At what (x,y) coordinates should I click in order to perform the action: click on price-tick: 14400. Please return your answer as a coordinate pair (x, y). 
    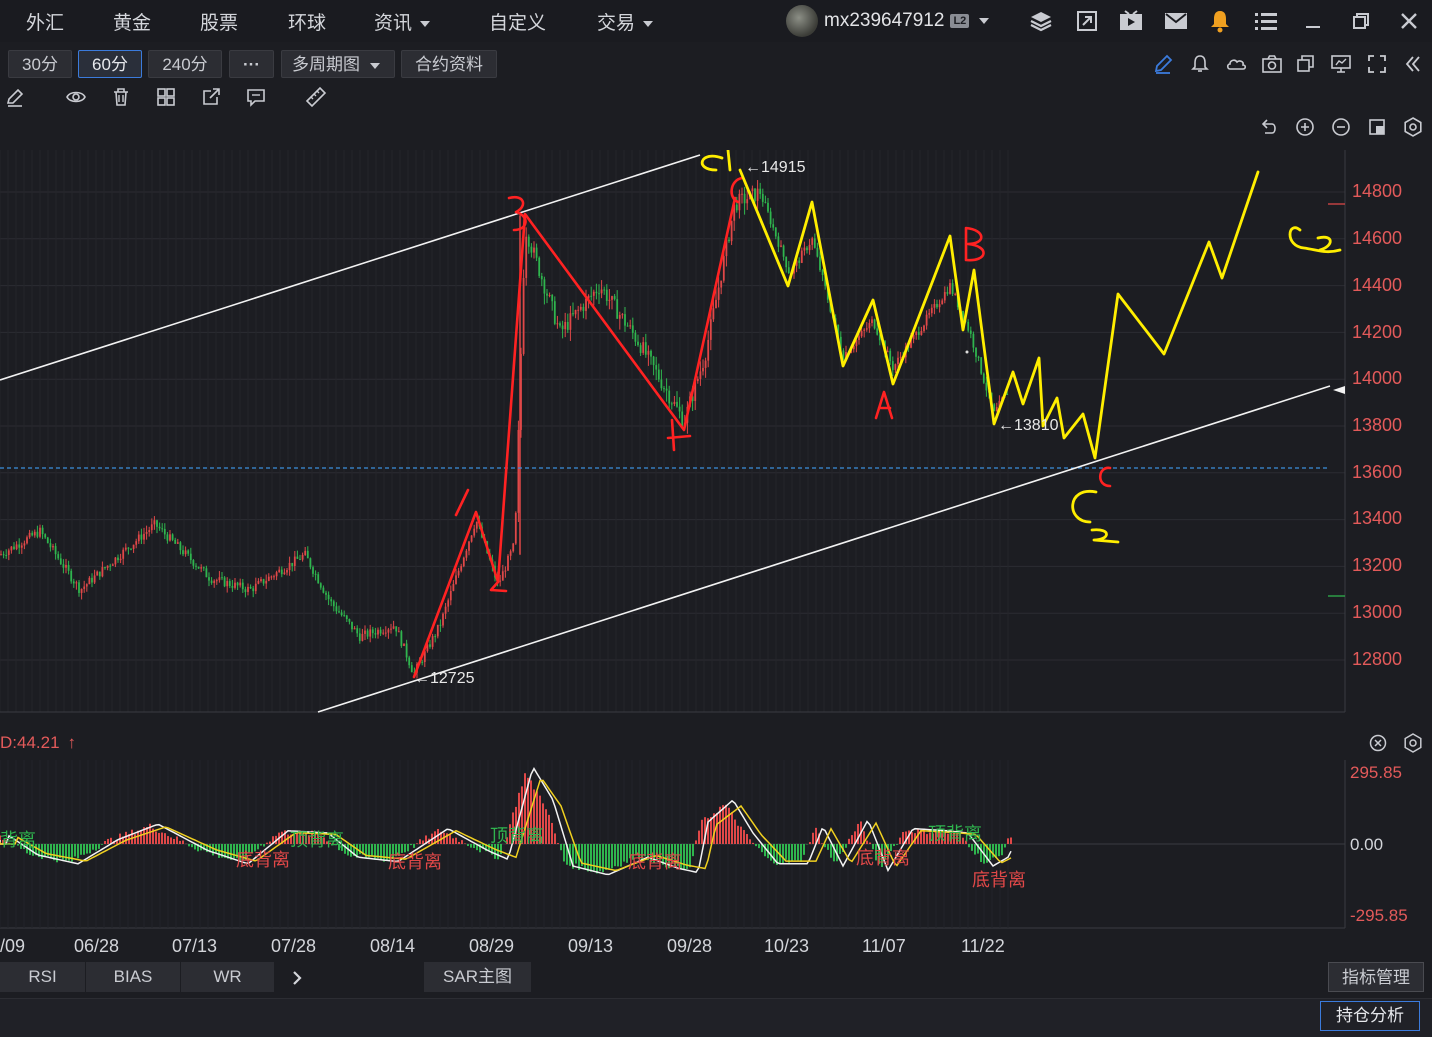
    Looking at the image, I should click on (1377, 285).